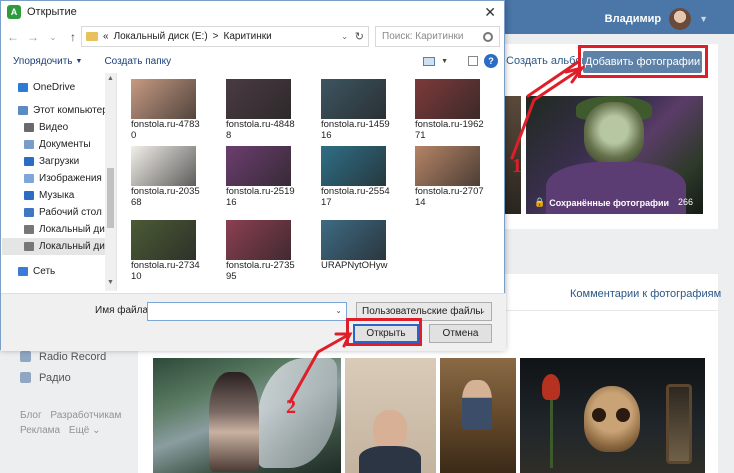 This screenshot has width=734, height=473. What do you see at coordinates (31, 415) in the screenshot?
I see `footer-link-blog: Блог` at bounding box center [31, 415].